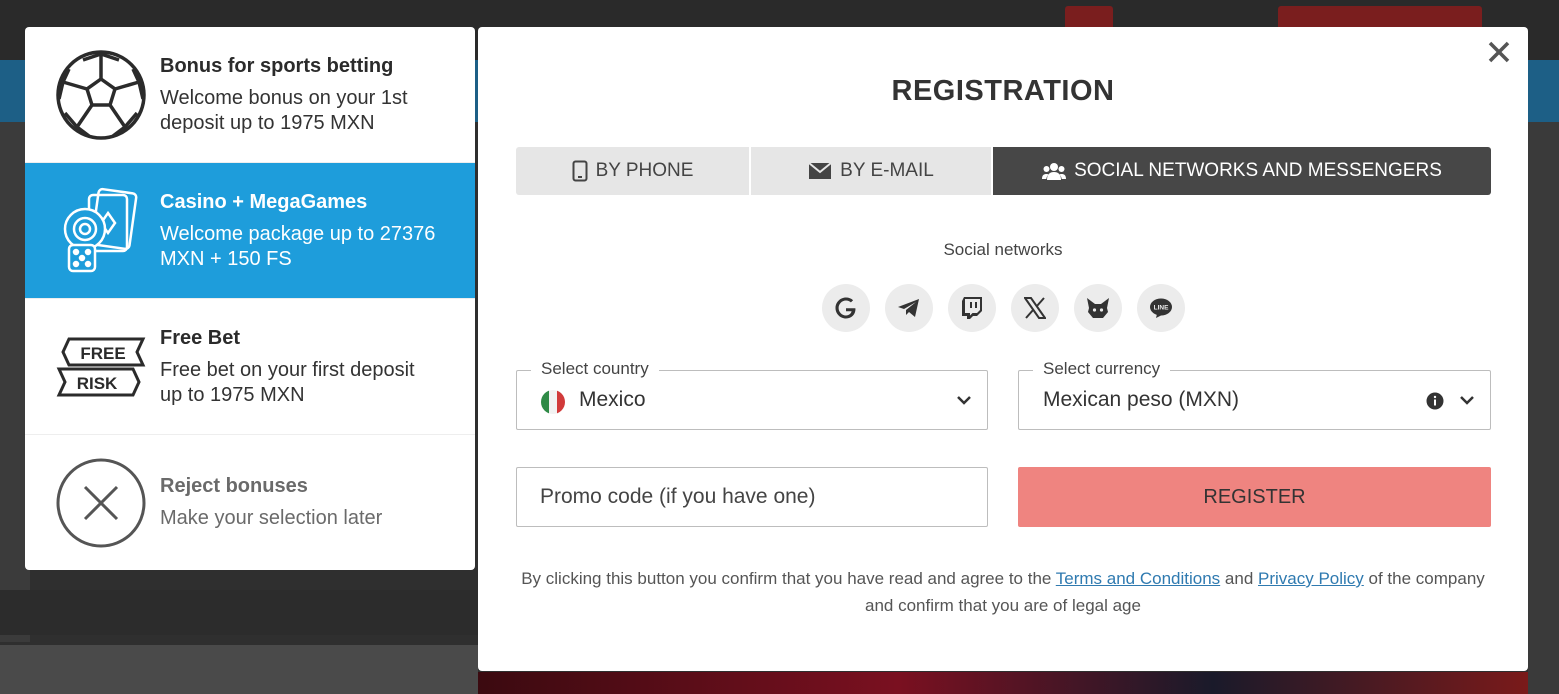  Describe the element at coordinates (1141, 399) in the screenshot. I see `currency-value: Mexican peso (MXN)` at that location.